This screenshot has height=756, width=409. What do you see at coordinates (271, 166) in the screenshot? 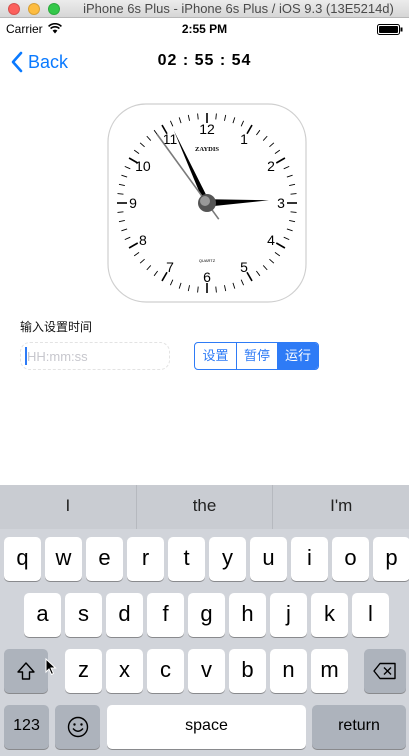
I see `clock-numeral: 2` at bounding box center [271, 166].